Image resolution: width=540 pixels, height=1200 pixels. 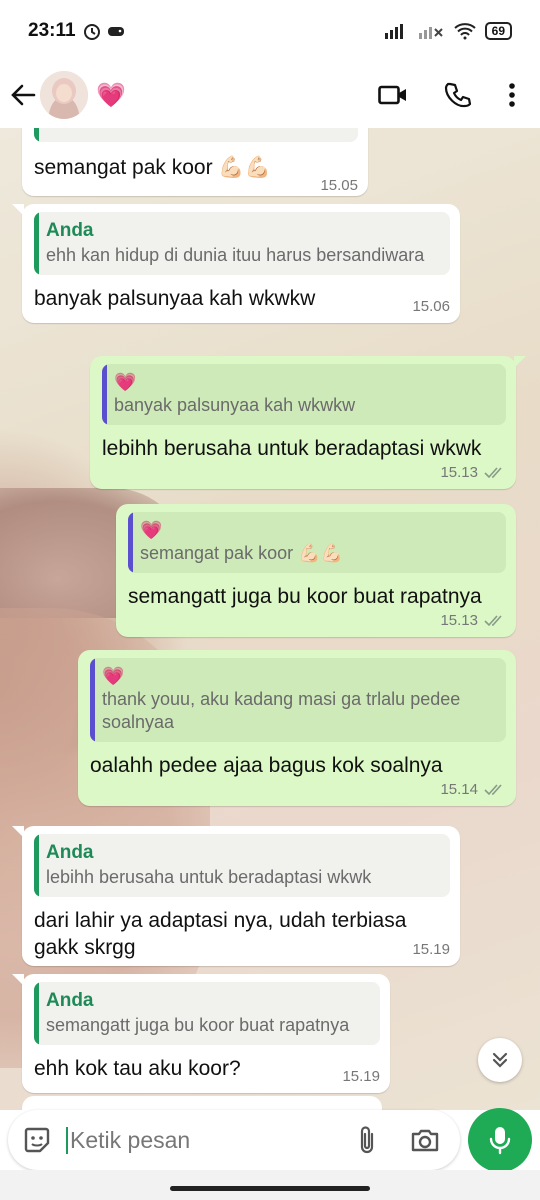 What do you see at coordinates (292, 448) in the screenshot?
I see `message-text: lebihh berusaha untuk beradaptasi wkwk` at bounding box center [292, 448].